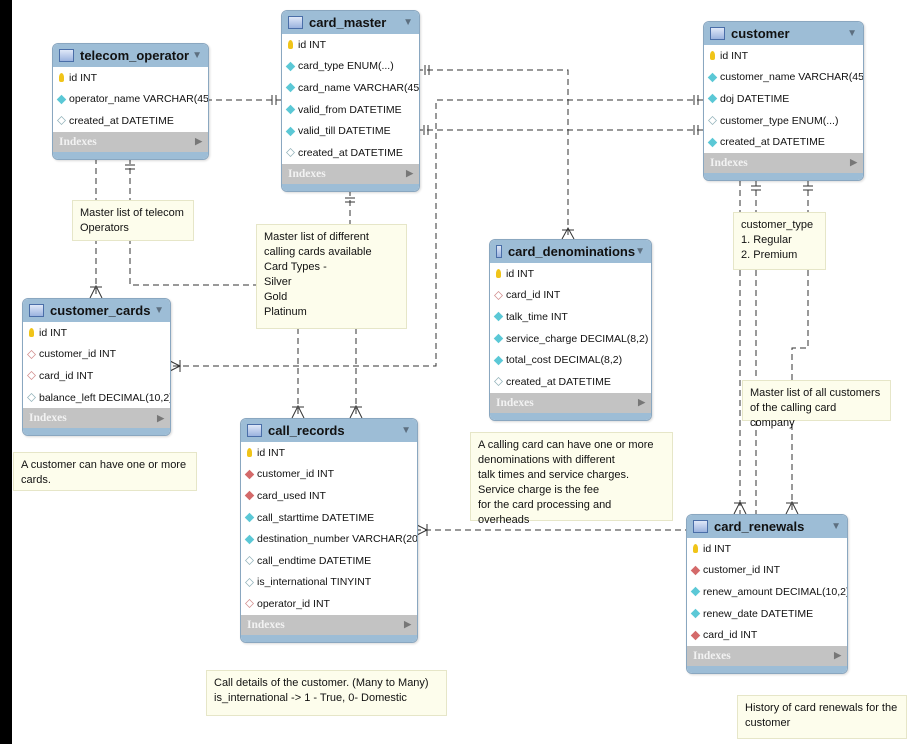 The height and width of the screenshot is (744, 911). I want to click on table-header: customer_cards ▼, so click(96, 310).